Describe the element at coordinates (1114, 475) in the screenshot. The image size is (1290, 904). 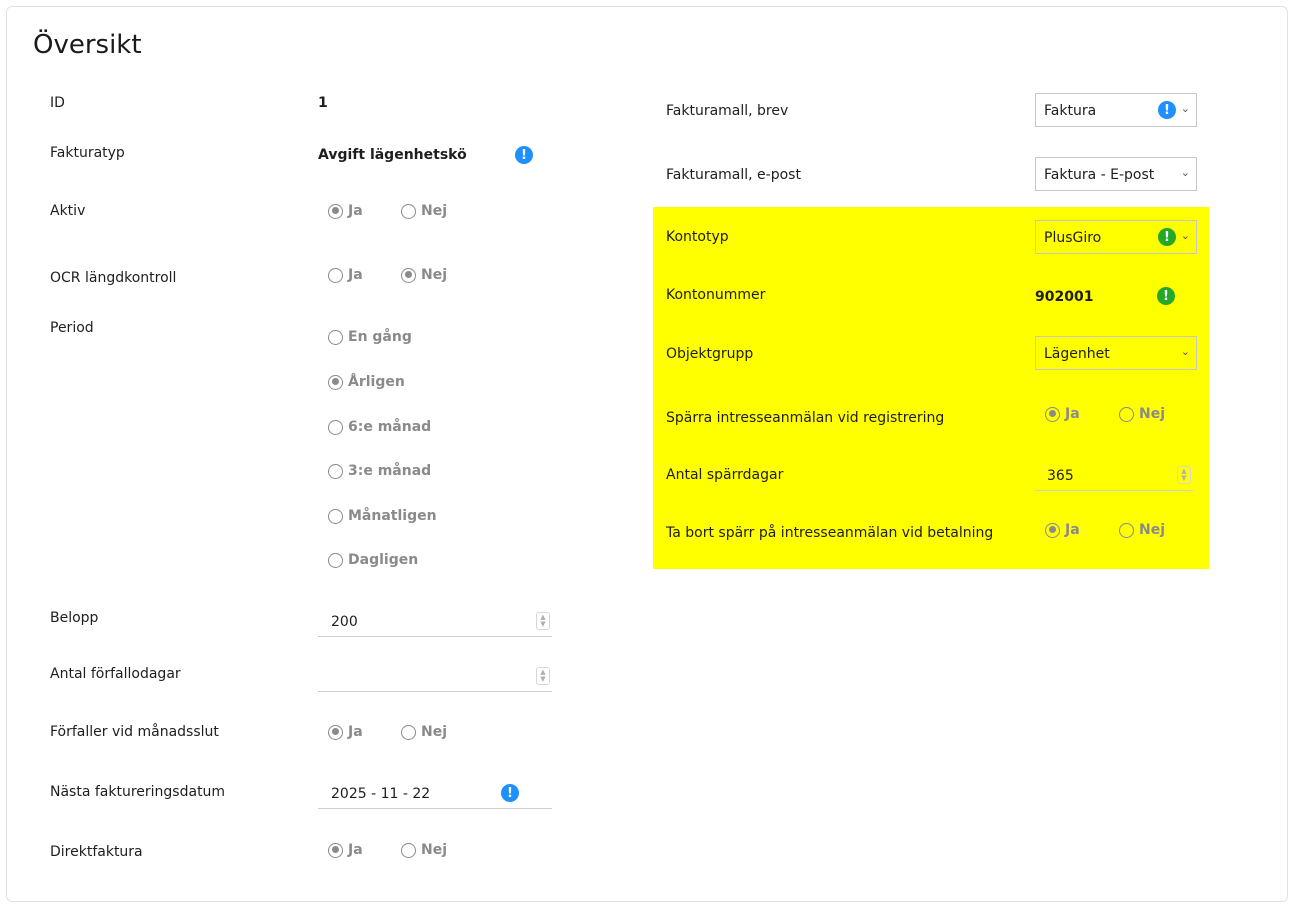
I see `sparrdagar-input: 365 ▲ ▼` at that location.